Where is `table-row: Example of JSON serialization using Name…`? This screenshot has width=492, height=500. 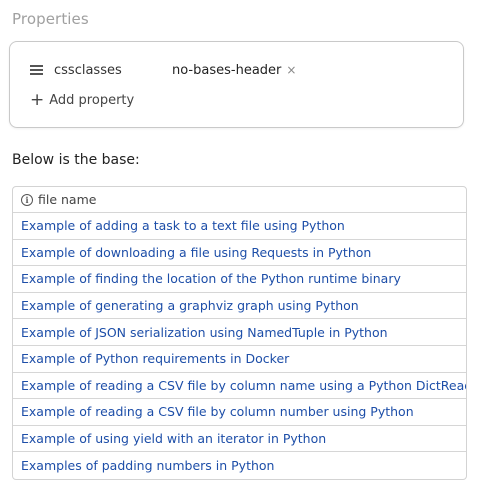
table-row: Example of JSON serialization using Name… is located at coordinates (239, 332).